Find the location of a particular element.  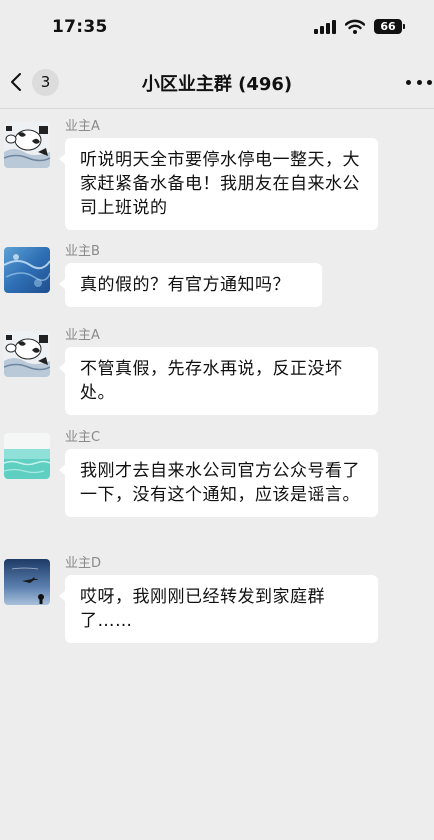

sender-name: 业主B is located at coordinates (82, 251).